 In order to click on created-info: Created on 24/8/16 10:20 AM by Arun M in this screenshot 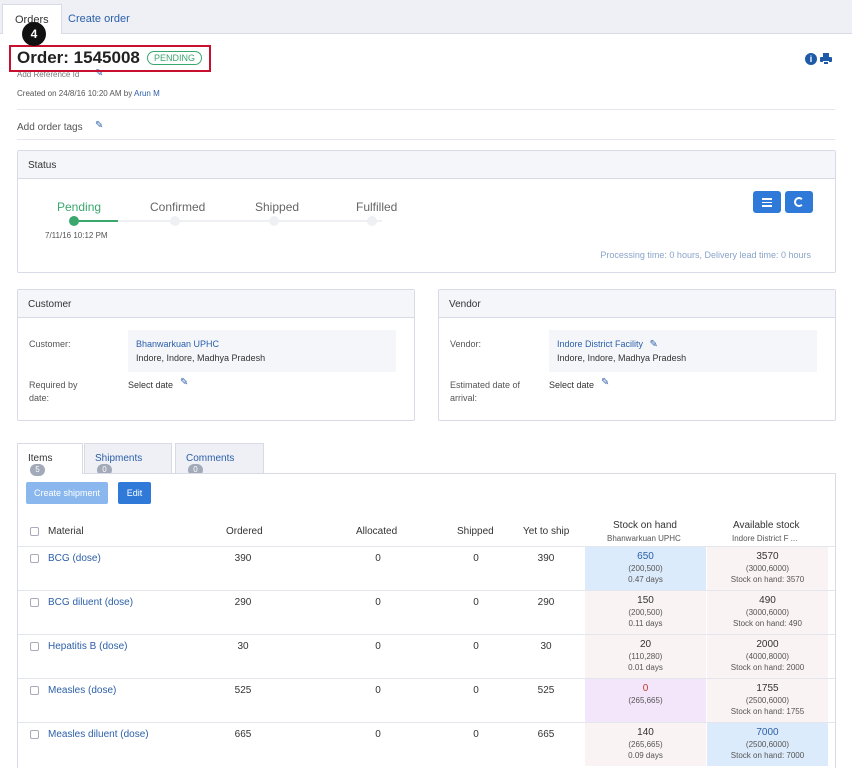, I will do `click(88, 93)`.